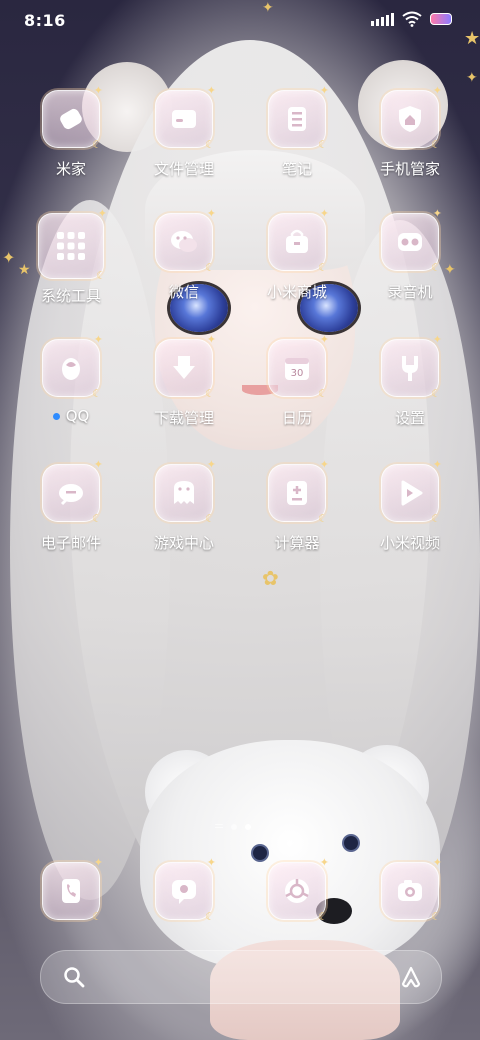 This screenshot has height=1040, width=480. Describe the element at coordinates (71, 416) in the screenshot. I see `app-label: QQ` at that location.